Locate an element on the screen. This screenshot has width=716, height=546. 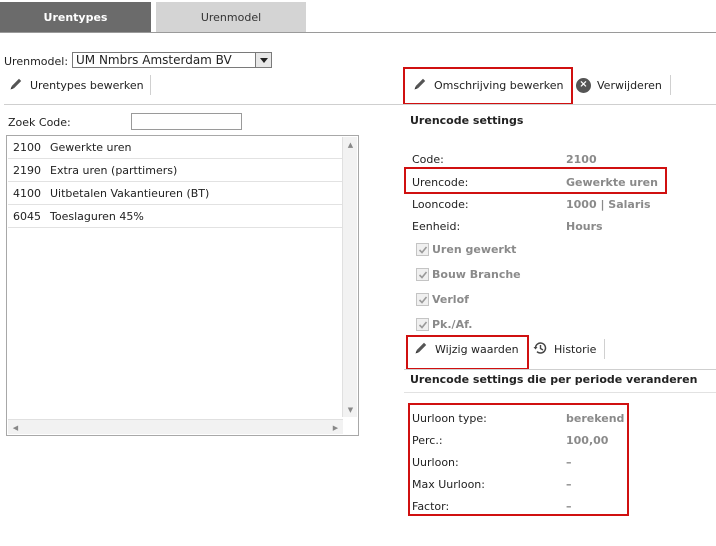
list-item: 4100 Uitbetalen Vakantieuren (BT) is located at coordinates (175, 193).